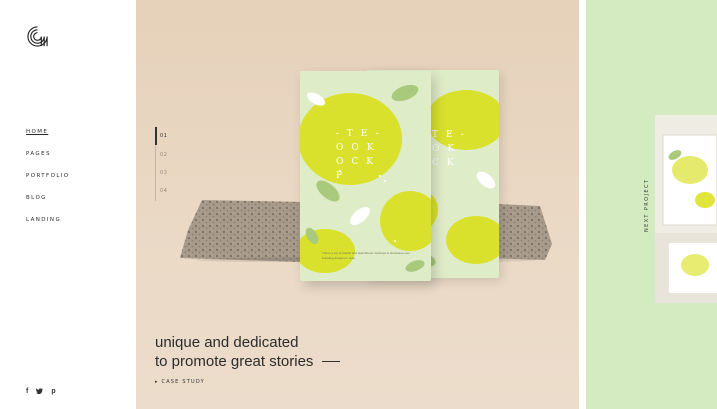  Describe the element at coordinates (686, 209) in the screenshot. I see `next-project-thumbnail` at that location.